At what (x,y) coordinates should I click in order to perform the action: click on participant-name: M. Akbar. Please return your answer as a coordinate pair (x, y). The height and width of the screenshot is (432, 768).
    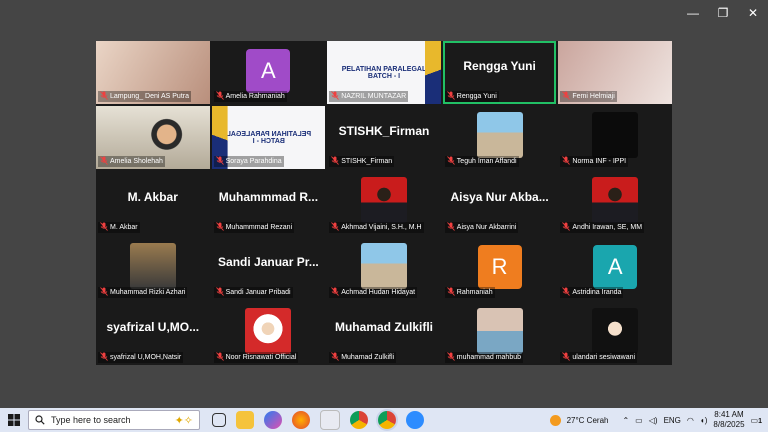
    Looking at the image, I should click on (124, 227).